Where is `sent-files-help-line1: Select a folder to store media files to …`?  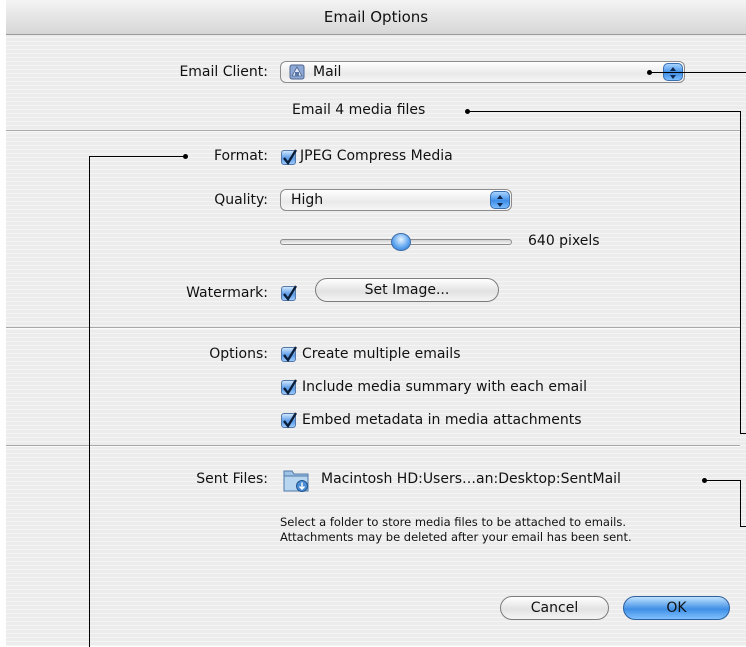 sent-files-help-line1: Select a folder to store media files to … is located at coordinates (453, 522).